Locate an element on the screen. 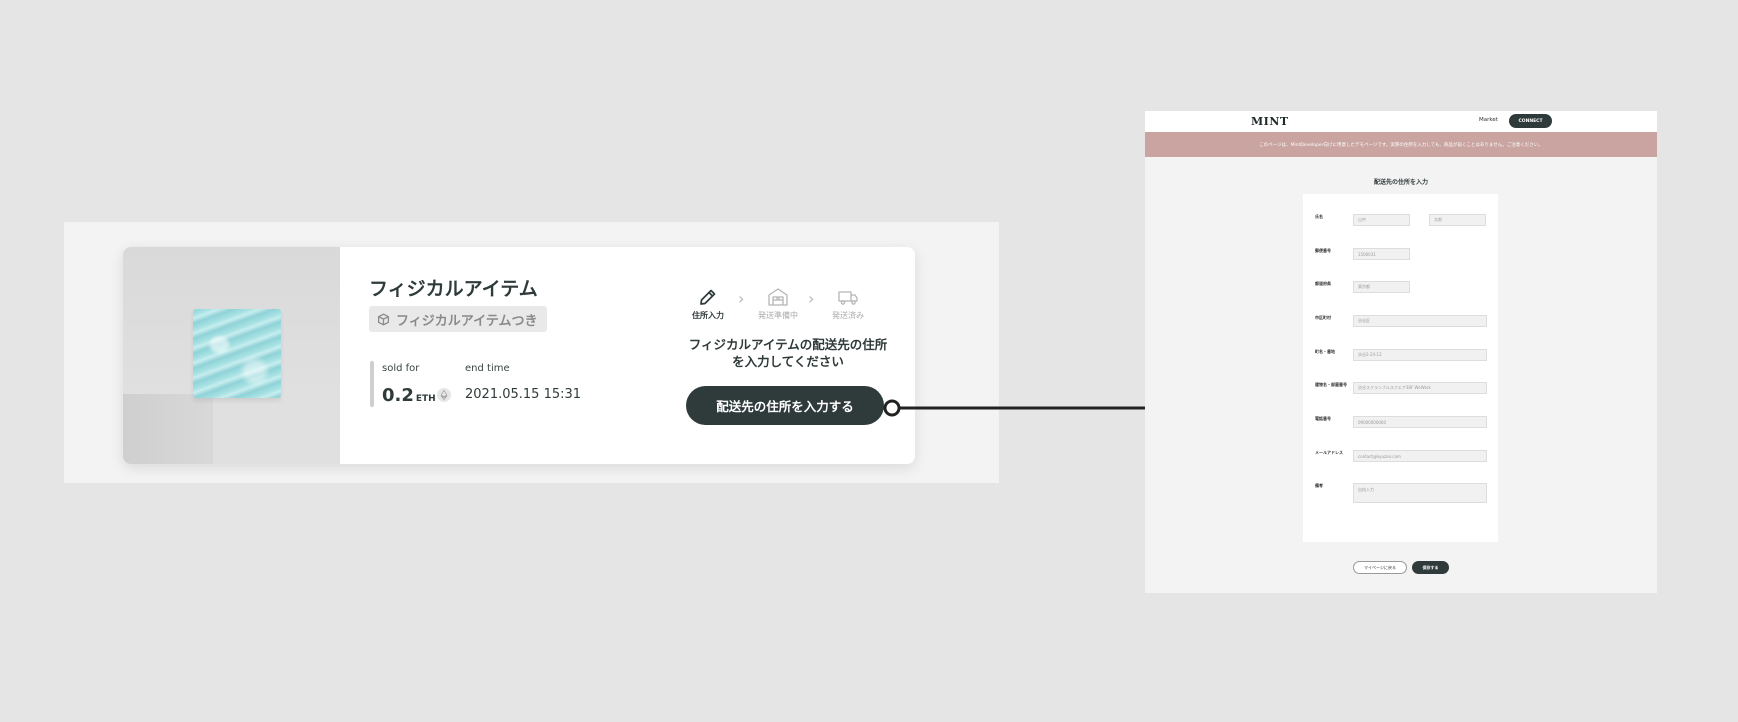 This screenshot has height=722, width=1738. pencil-icon is located at coordinates (708, 297).